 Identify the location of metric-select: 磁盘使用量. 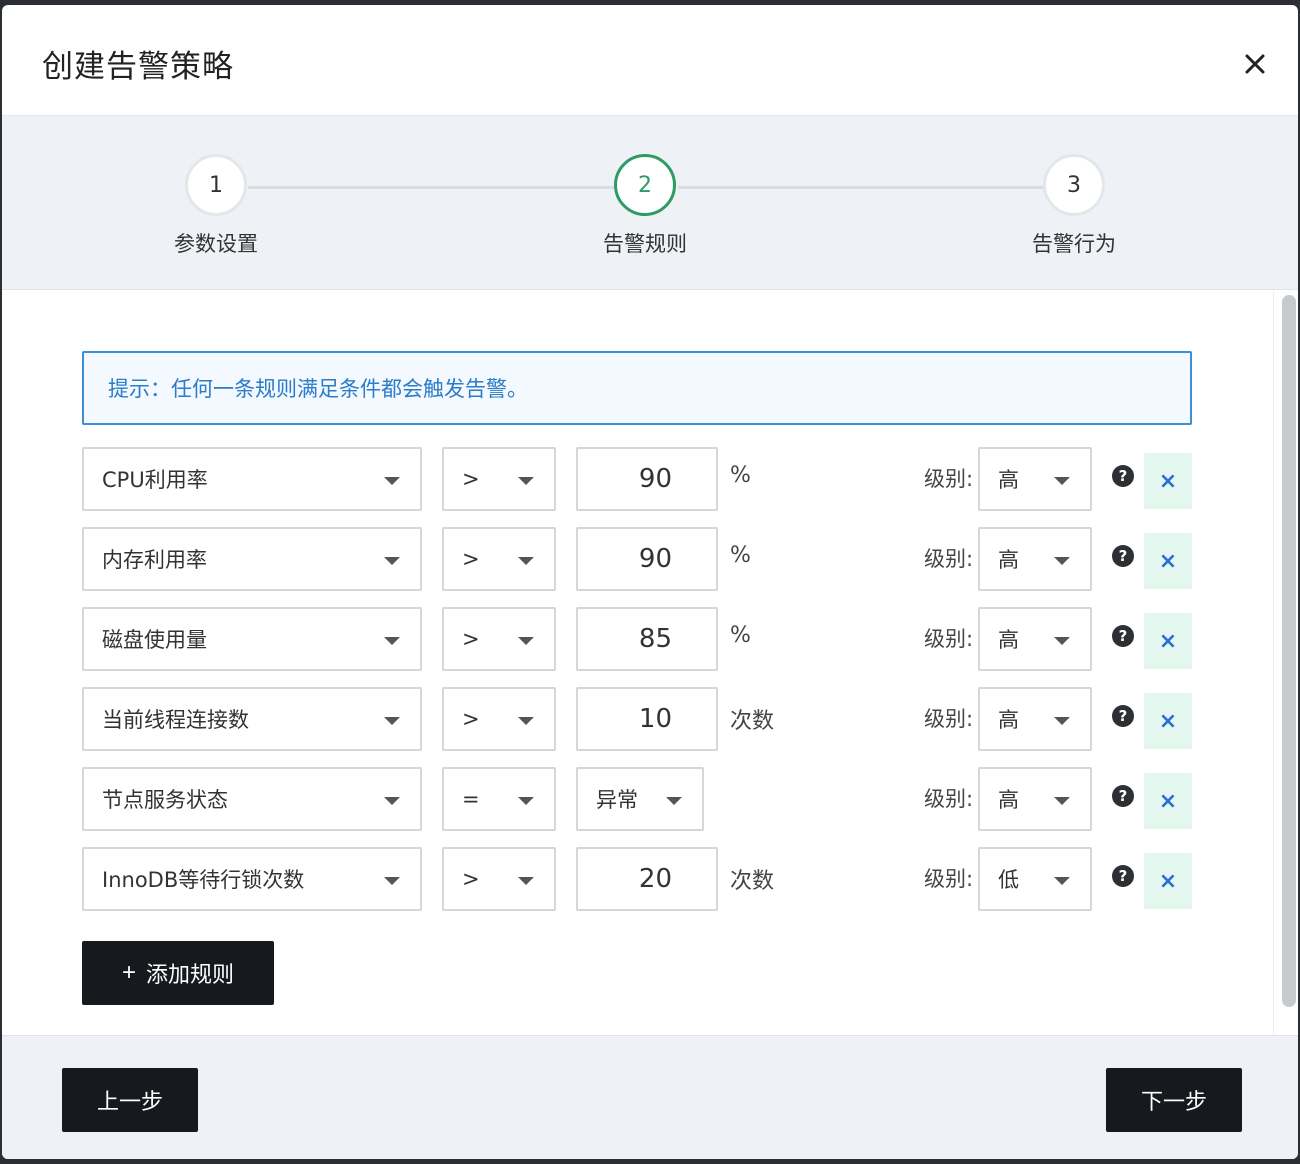
(252, 639).